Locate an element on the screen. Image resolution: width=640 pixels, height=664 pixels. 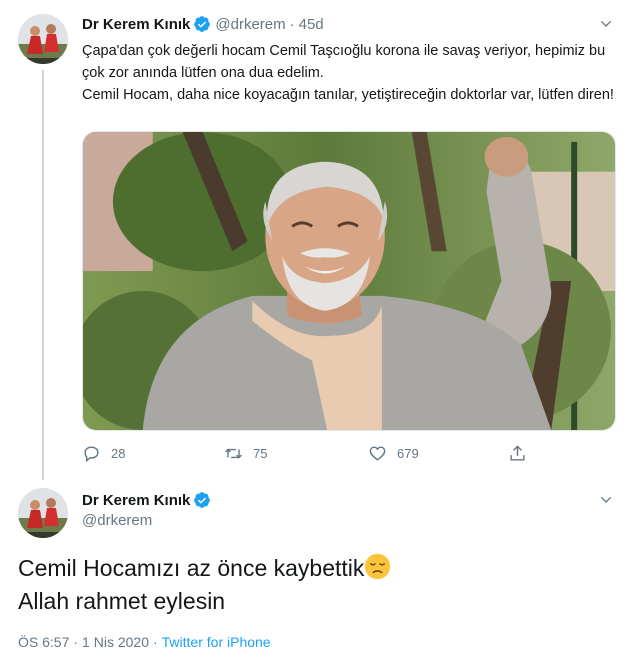
tweet-header: Dr Kerem Kınık @drkerem · 45d is located at coordinates (203, 24).